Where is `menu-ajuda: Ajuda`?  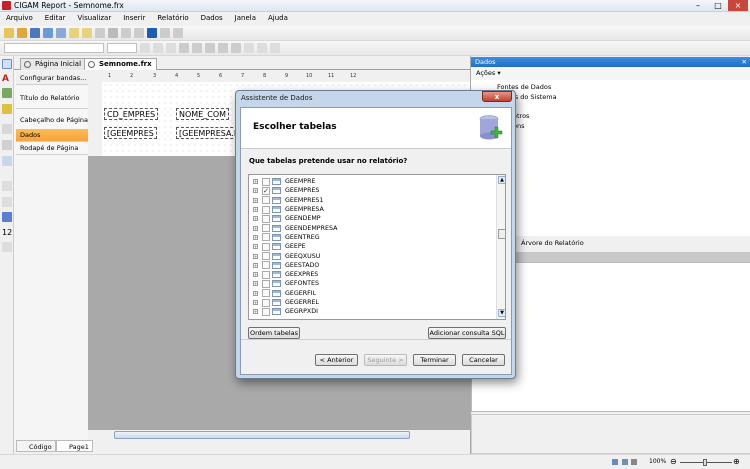 menu-ajuda: Ajuda is located at coordinates (278, 18).